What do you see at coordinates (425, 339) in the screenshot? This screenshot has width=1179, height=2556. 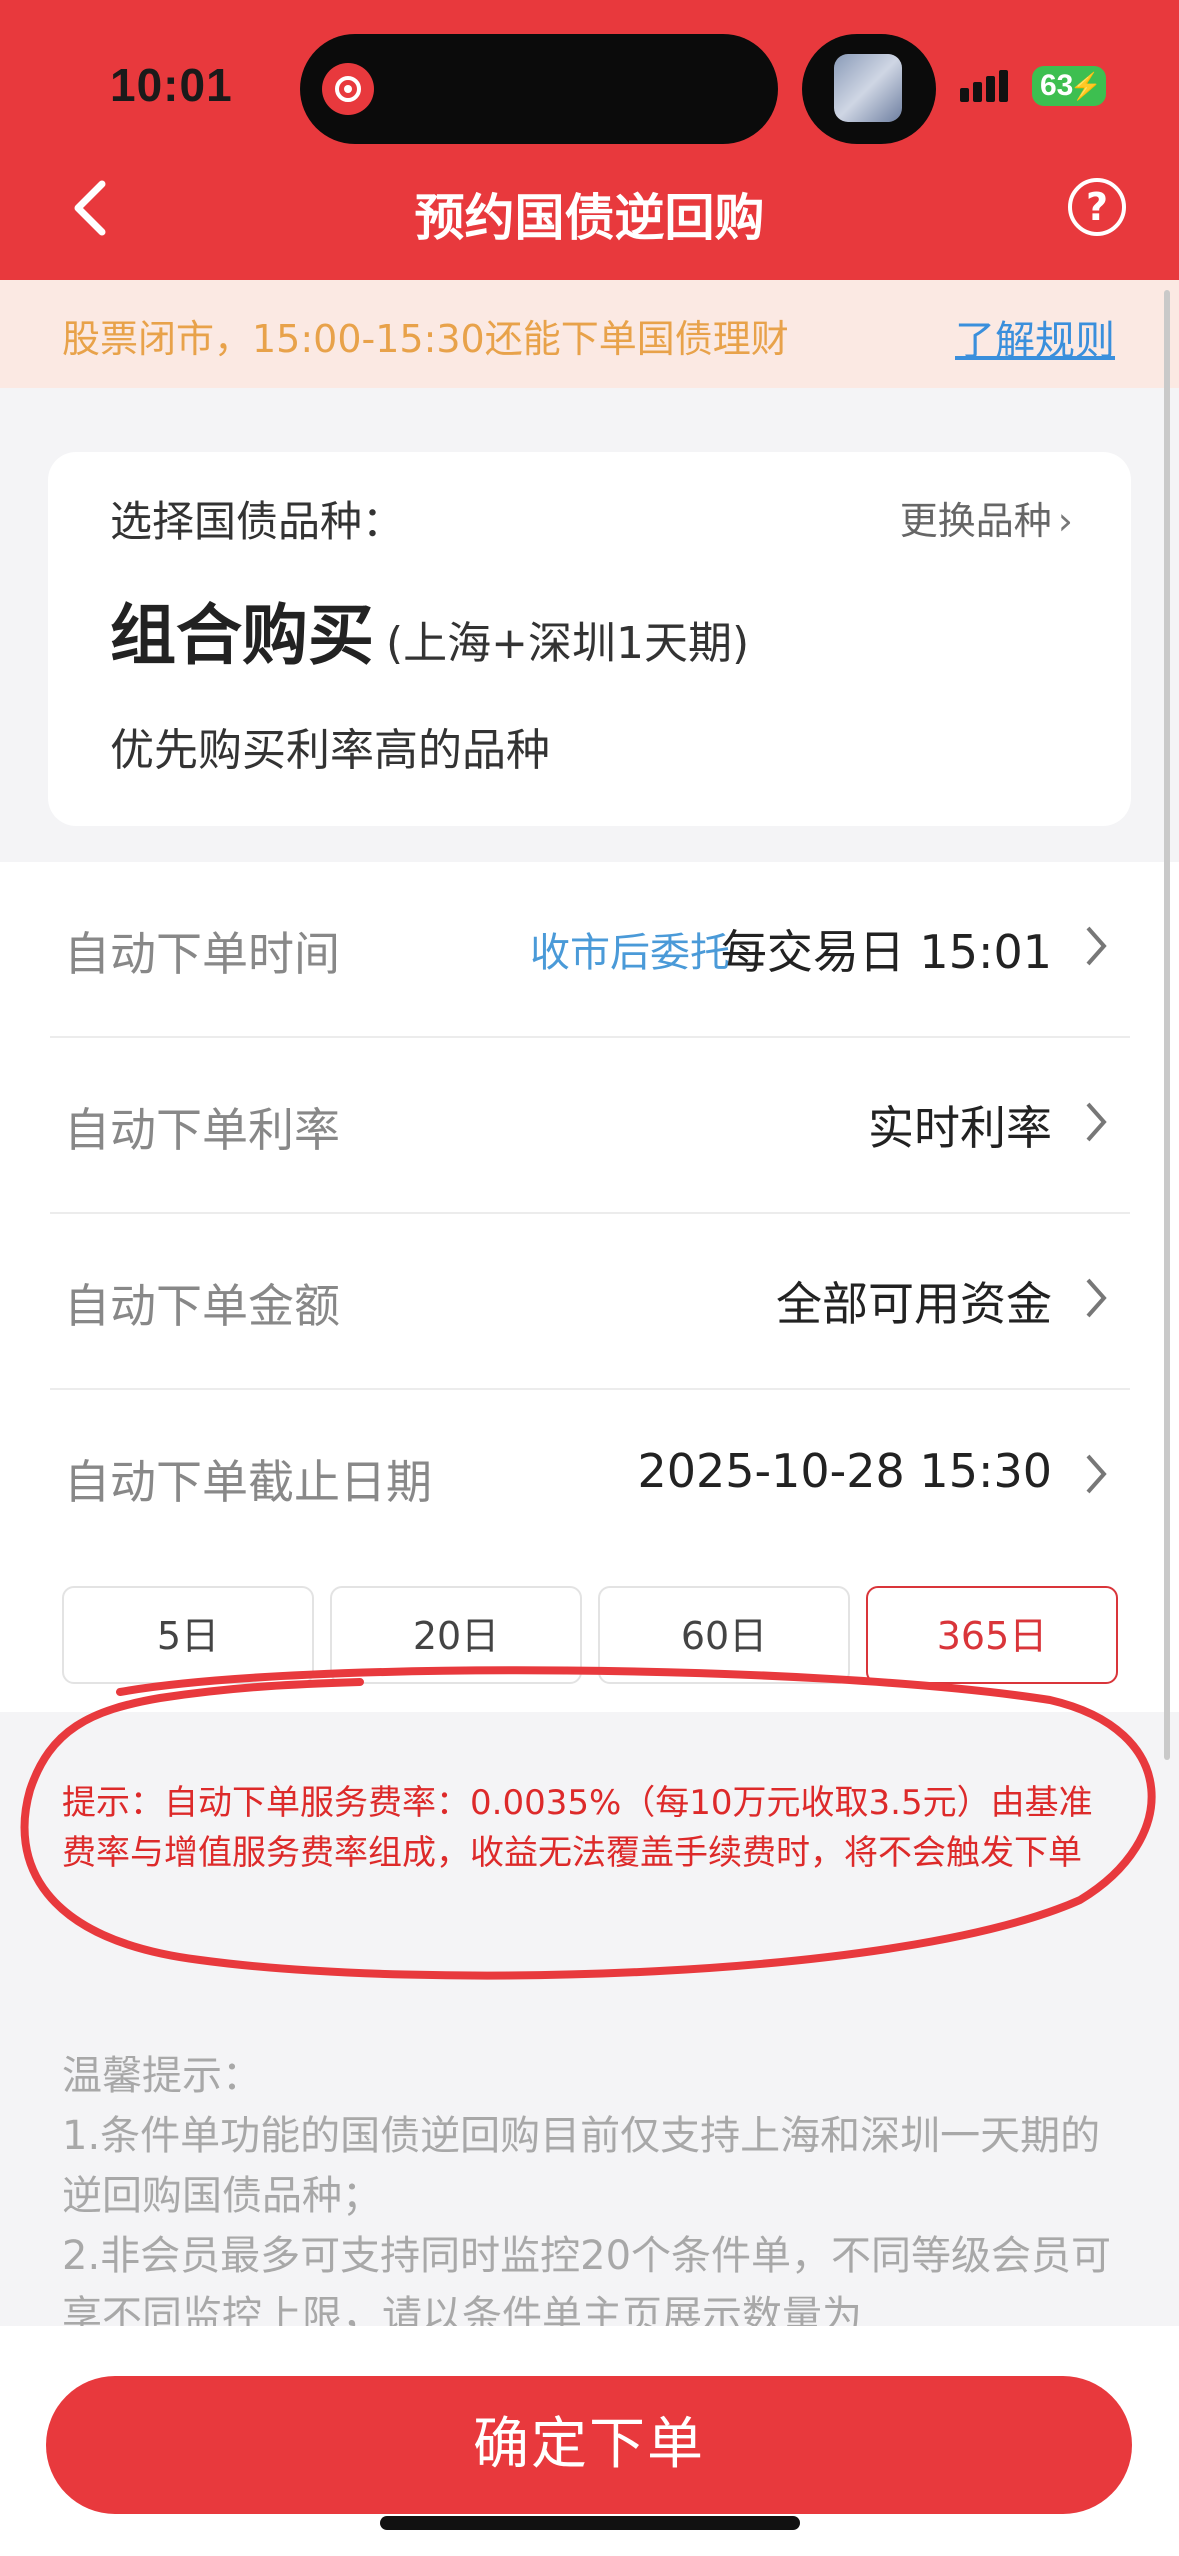 I see `notice-text: 股票闭市，15:00-15:30还能下单国债理财` at bounding box center [425, 339].